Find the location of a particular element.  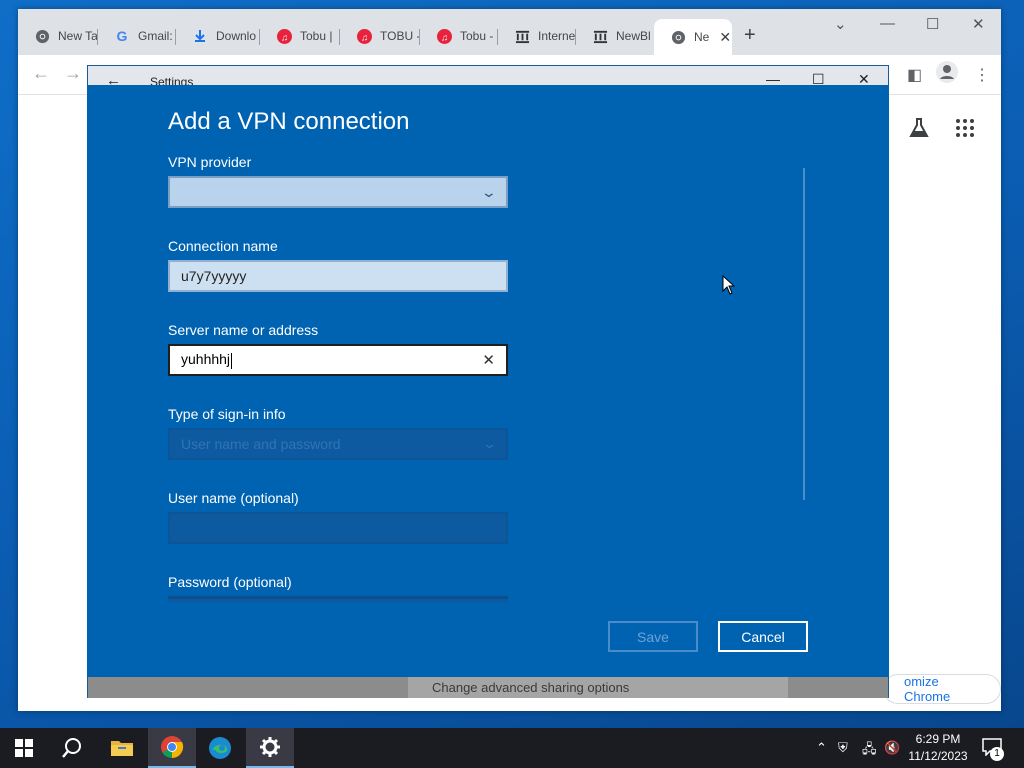

minimize-icon: — is located at coordinates (887, 23).